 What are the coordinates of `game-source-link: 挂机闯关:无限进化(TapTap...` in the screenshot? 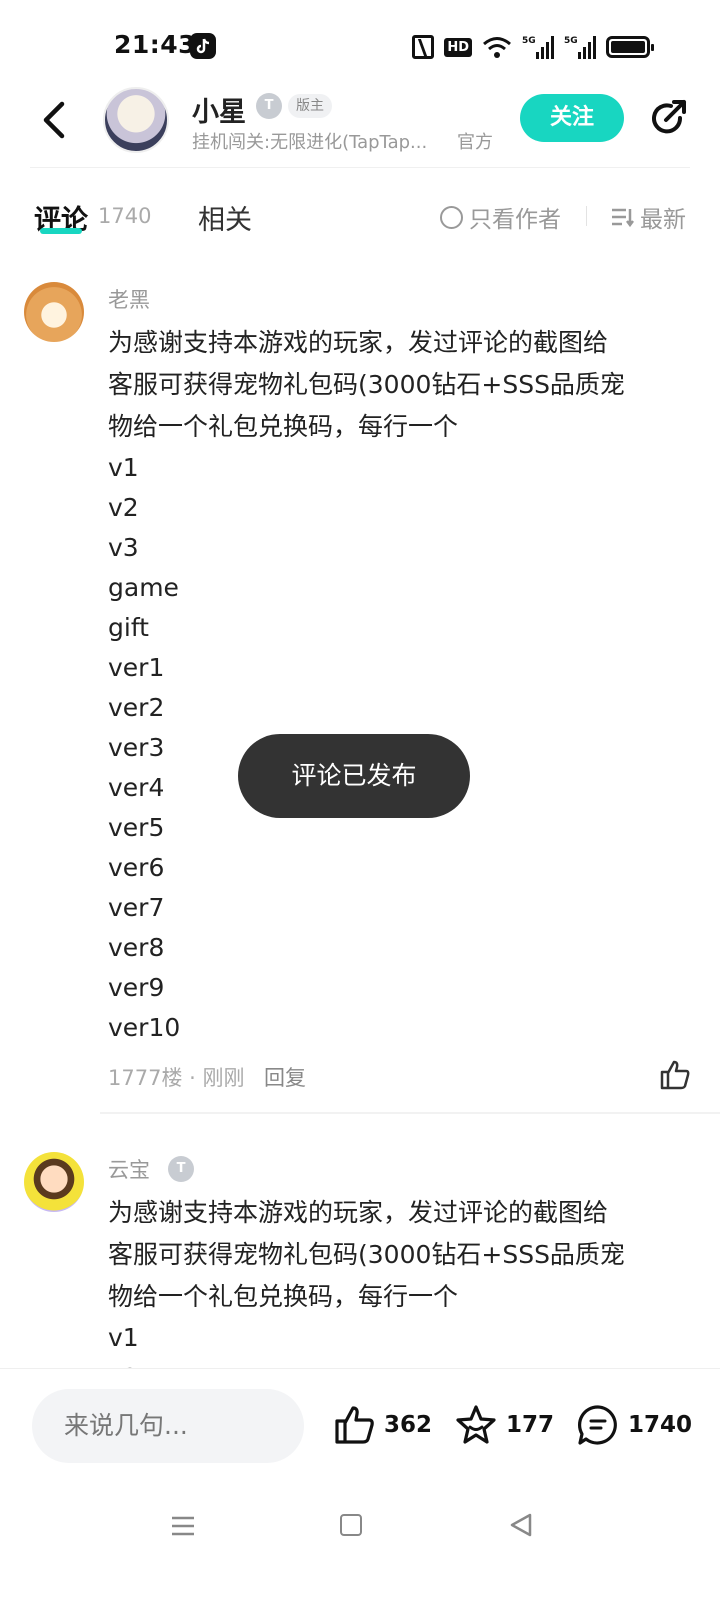 It's located at (309, 141).